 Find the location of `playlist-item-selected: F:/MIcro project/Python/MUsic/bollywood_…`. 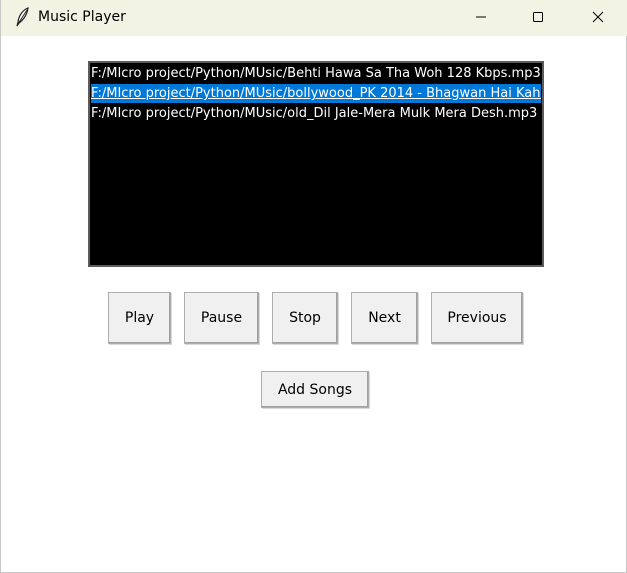

playlist-item-selected: F:/MIcro project/Python/MUsic/bollywood_… is located at coordinates (316, 93).